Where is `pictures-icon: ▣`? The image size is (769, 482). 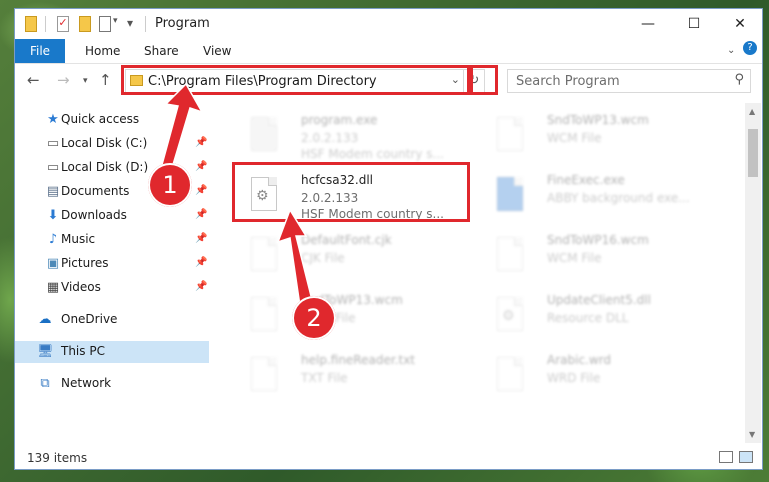
pictures-icon: ▣ is located at coordinates (53, 263).